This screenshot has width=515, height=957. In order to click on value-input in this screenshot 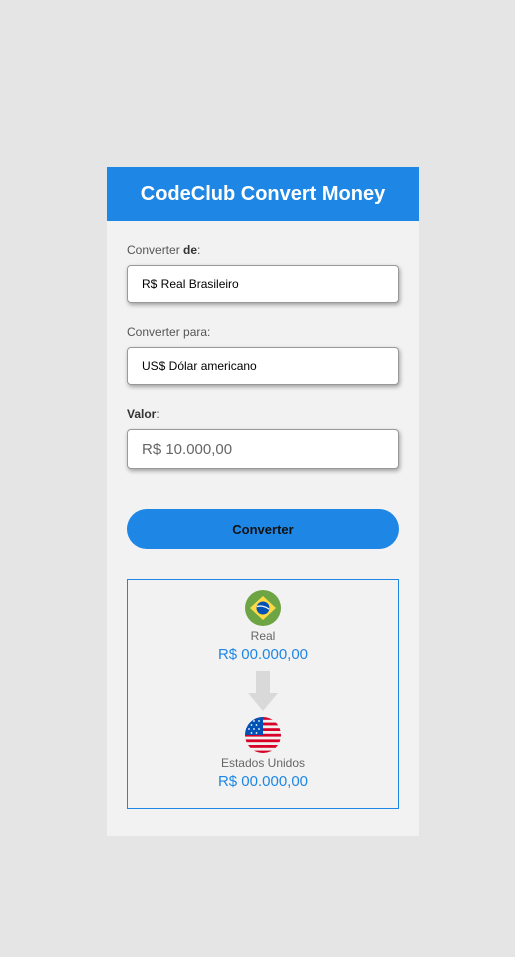, I will do `click(263, 449)`.